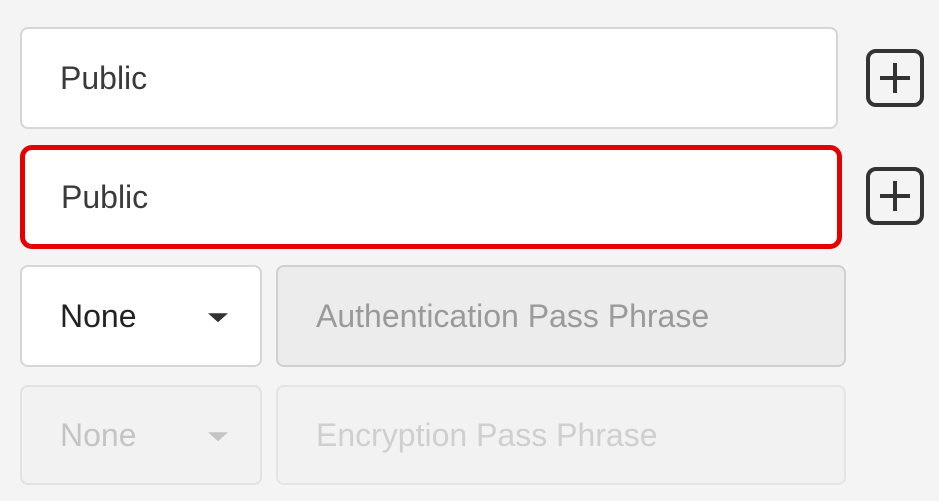 The width and height of the screenshot is (939, 501). Describe the element at coordinates (895, 196) in the screenshot. I see `add-write-community-icon` at that location.